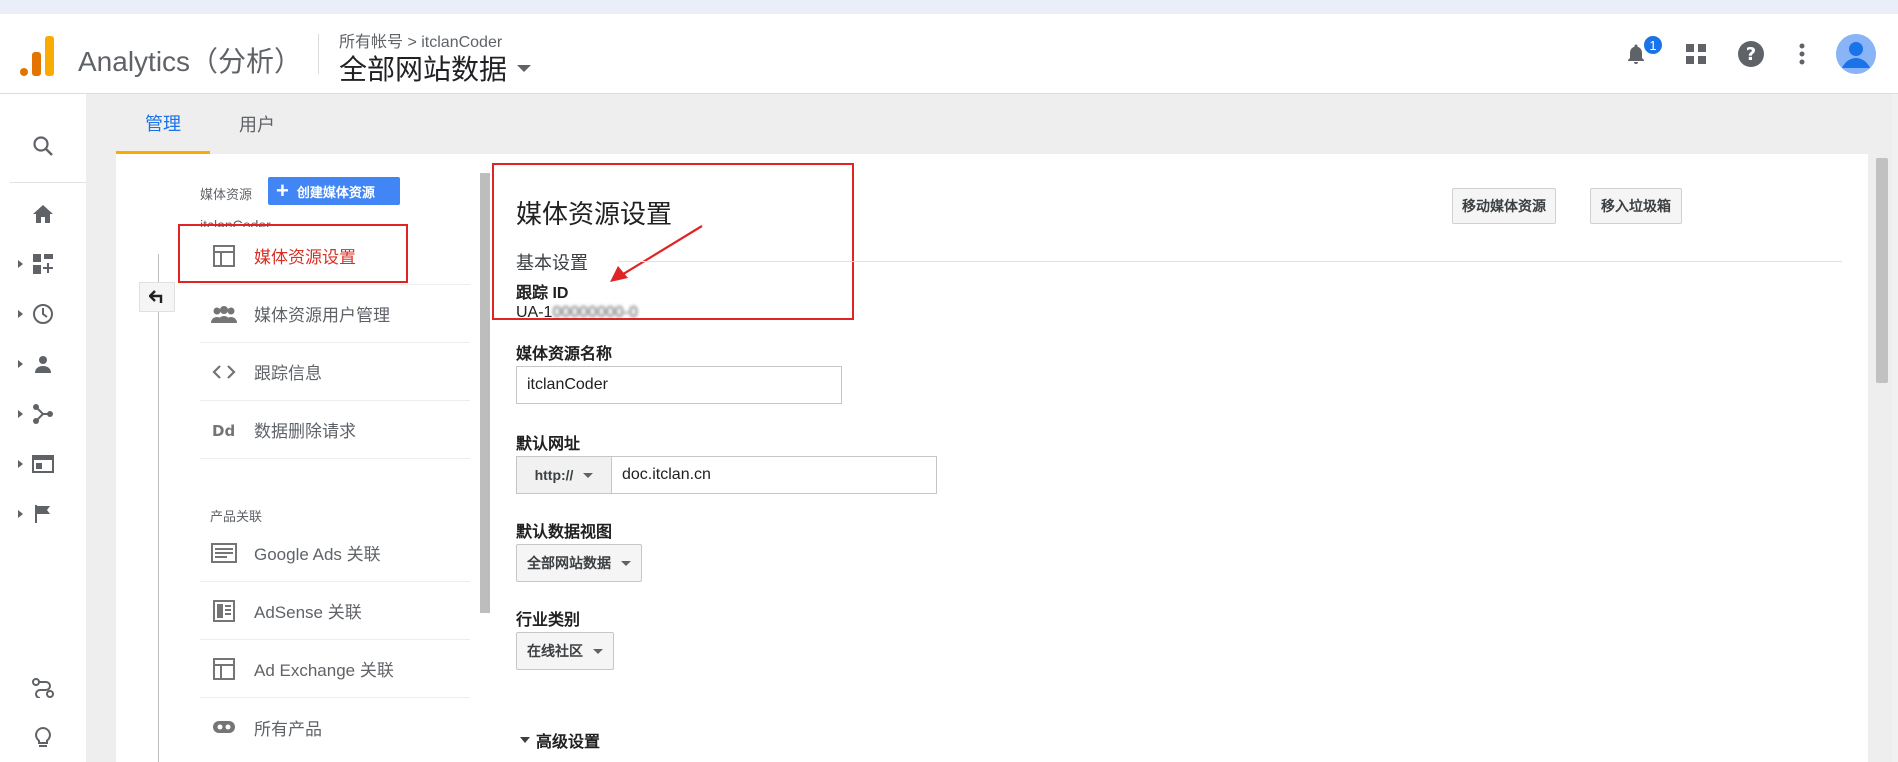 The image size is (1898, 762). I want to click on industry-value: 在线社区, so click(555, 651).